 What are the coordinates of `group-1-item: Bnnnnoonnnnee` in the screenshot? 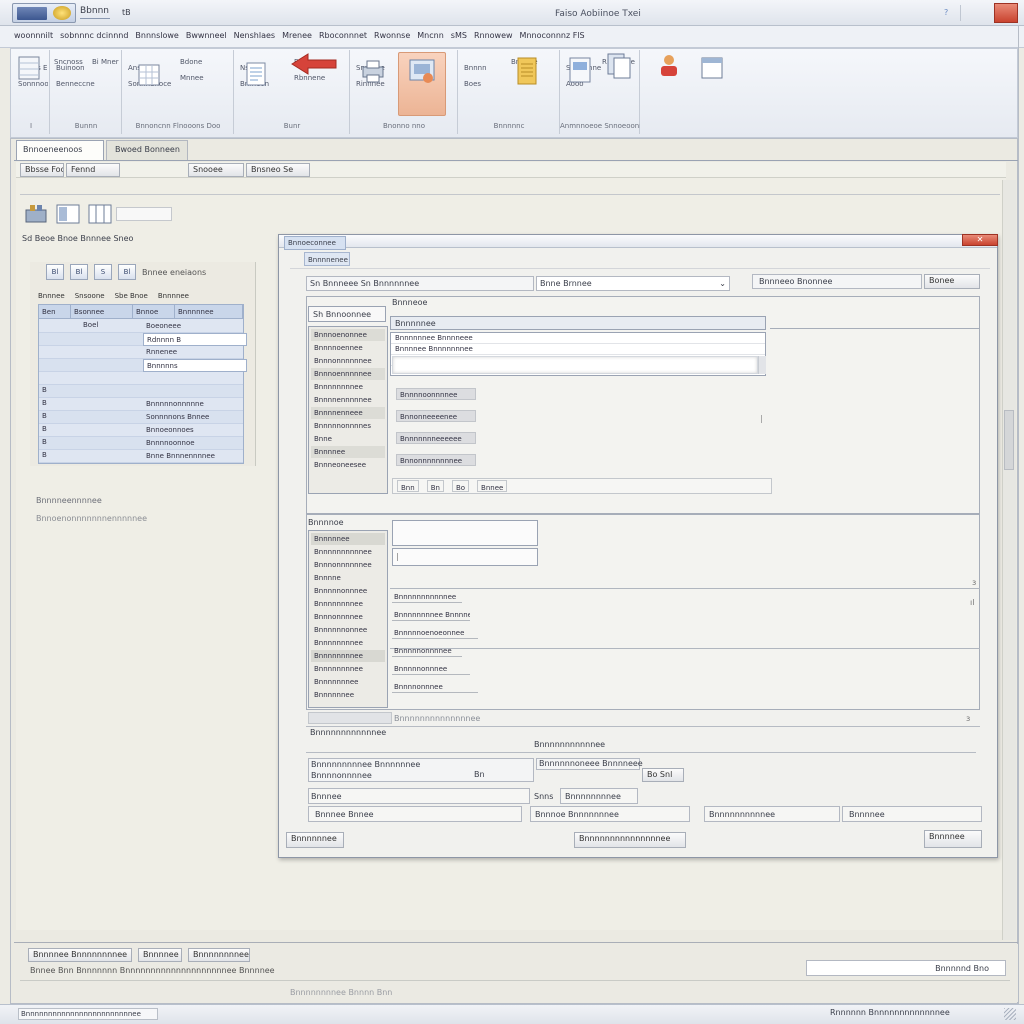 It's located at (436, 394).